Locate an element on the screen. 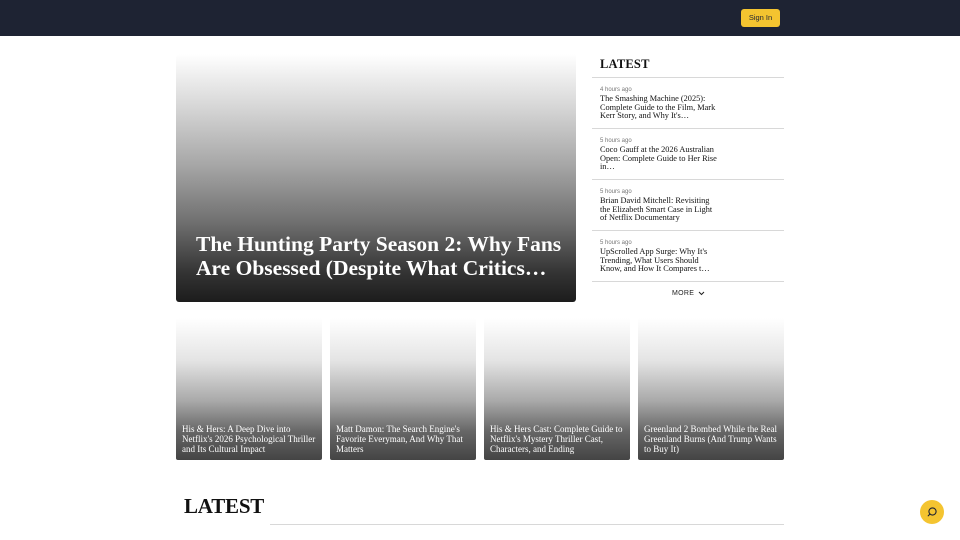 The image size is (960, 540). more-label: MORE is located at coordinates (683, 293).